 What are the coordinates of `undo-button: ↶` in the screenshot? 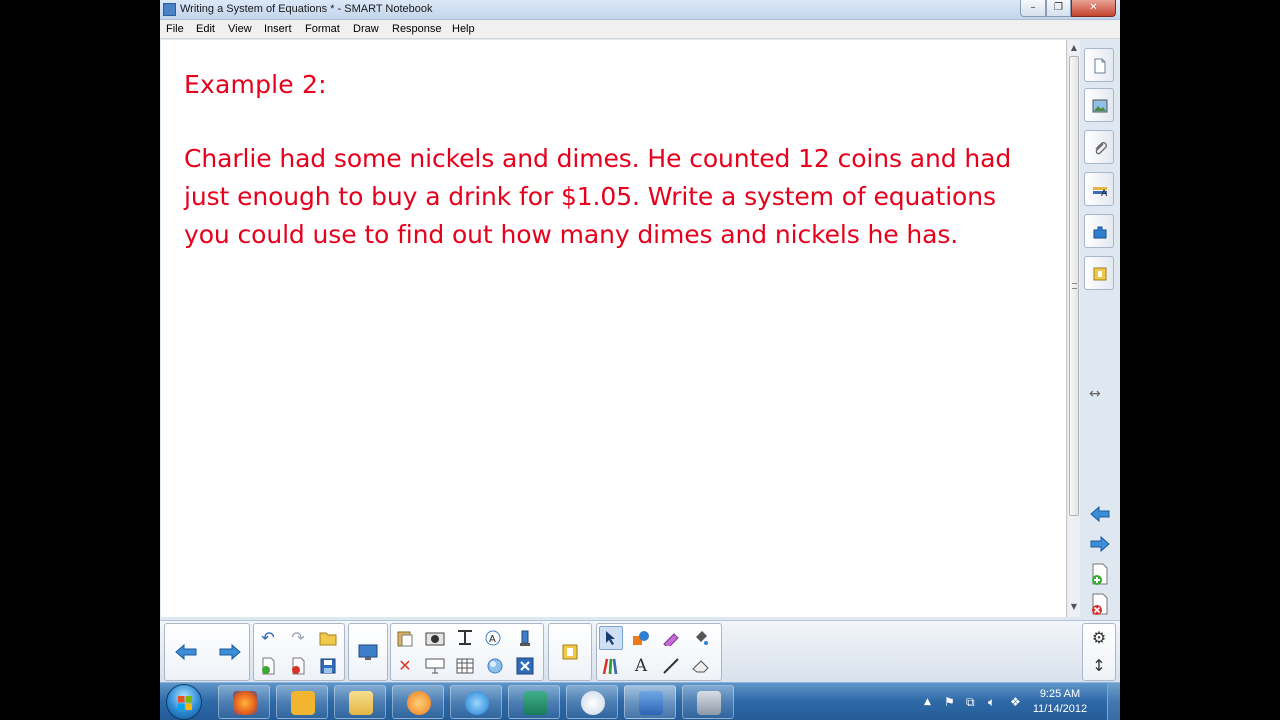 It's located at (268, 638).